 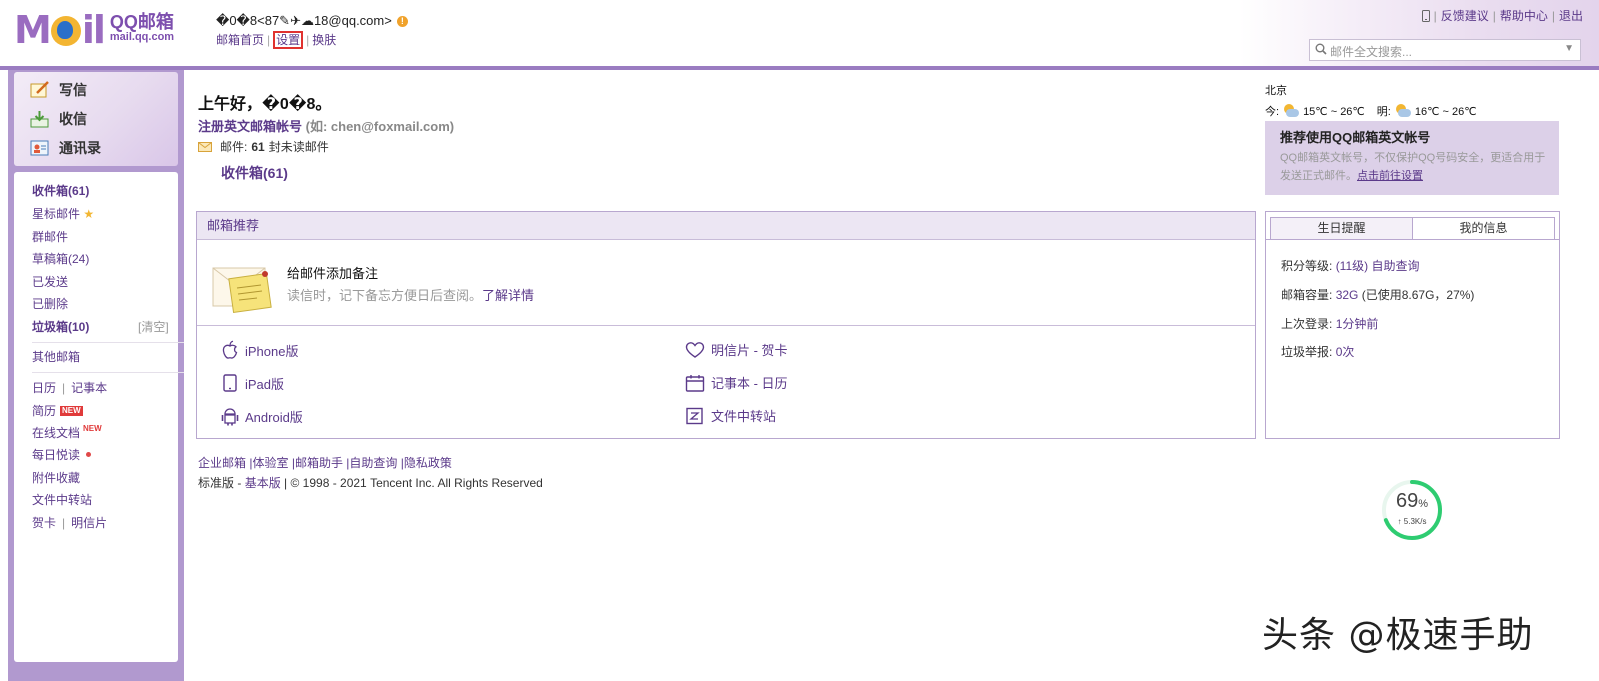 I want to click on app-ipad: iPad版, so click(x=252, y=383).